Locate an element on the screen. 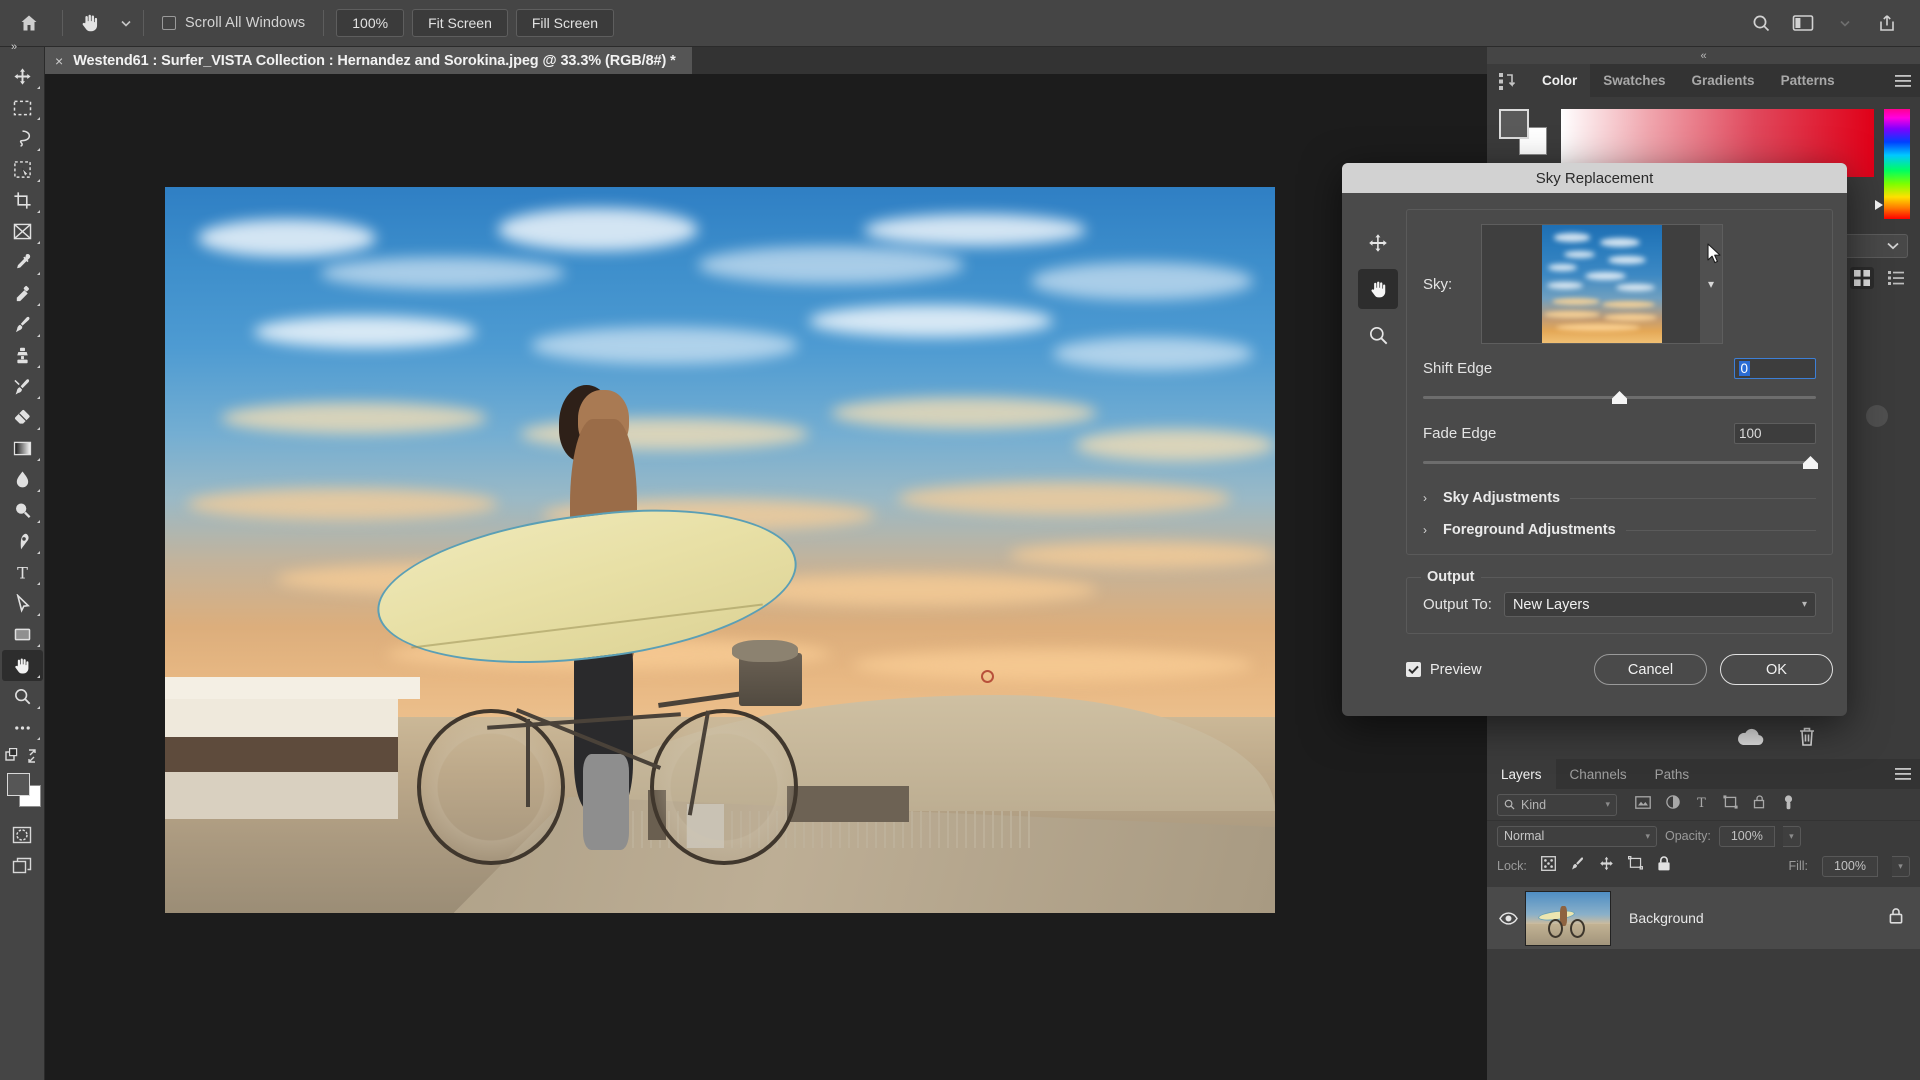  adjustment-layer-filter-icon is located at coordinates (1673, 804).